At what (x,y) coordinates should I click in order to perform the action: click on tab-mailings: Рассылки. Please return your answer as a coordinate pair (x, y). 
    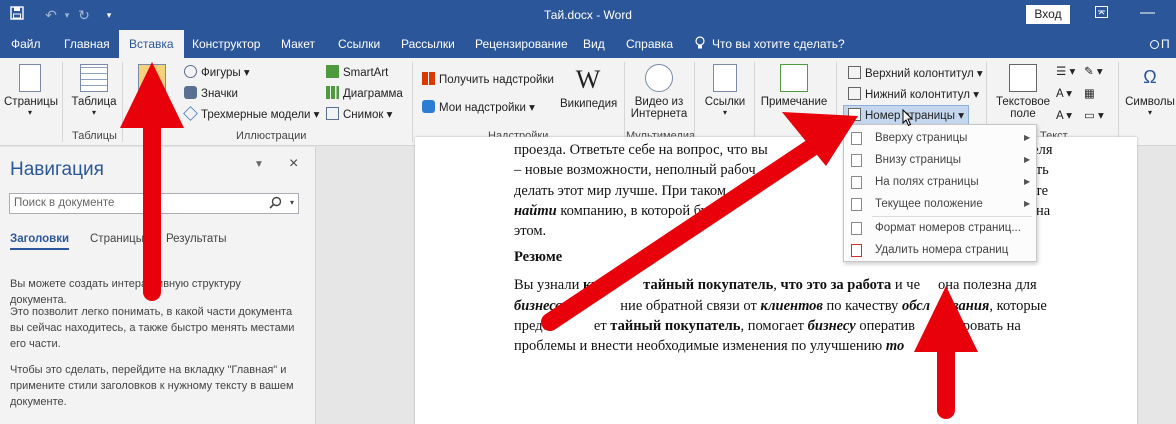
    Looking at the image, I should click on (428, 44).